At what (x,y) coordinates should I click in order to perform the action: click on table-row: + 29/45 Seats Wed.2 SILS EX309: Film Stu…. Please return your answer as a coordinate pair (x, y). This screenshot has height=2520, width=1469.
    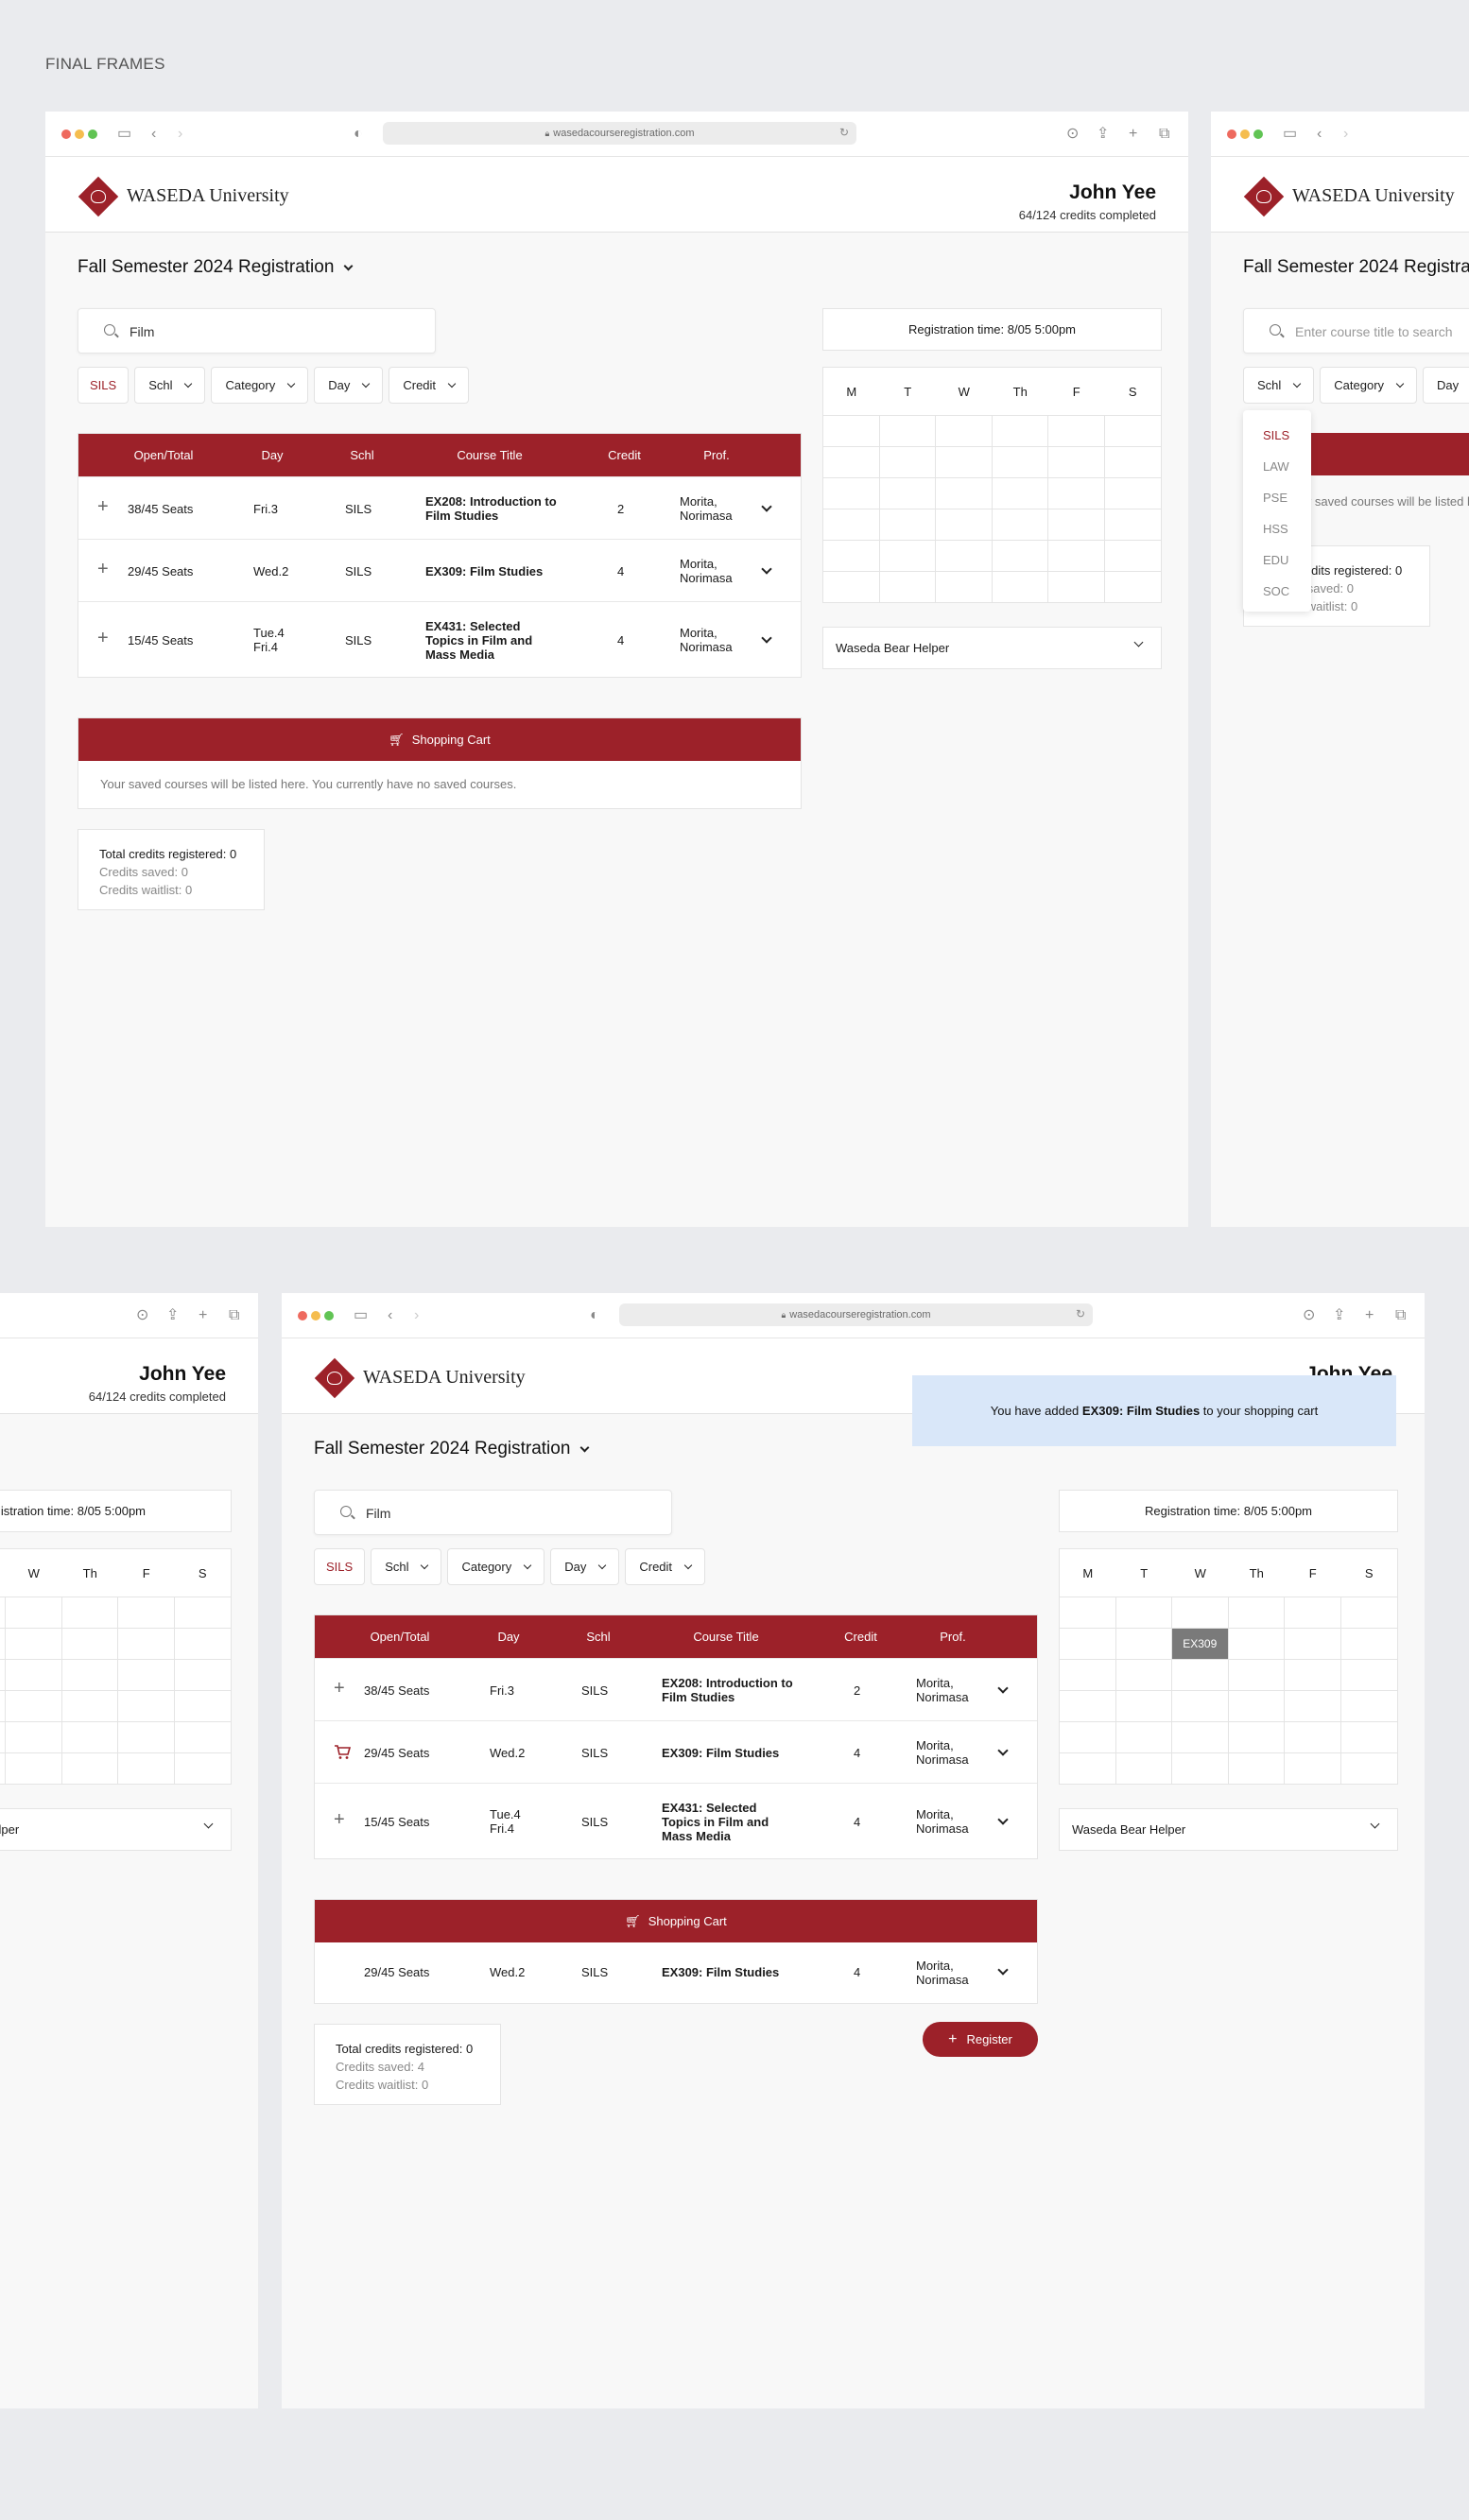
    Looking at the image, I should click on (440, 570).